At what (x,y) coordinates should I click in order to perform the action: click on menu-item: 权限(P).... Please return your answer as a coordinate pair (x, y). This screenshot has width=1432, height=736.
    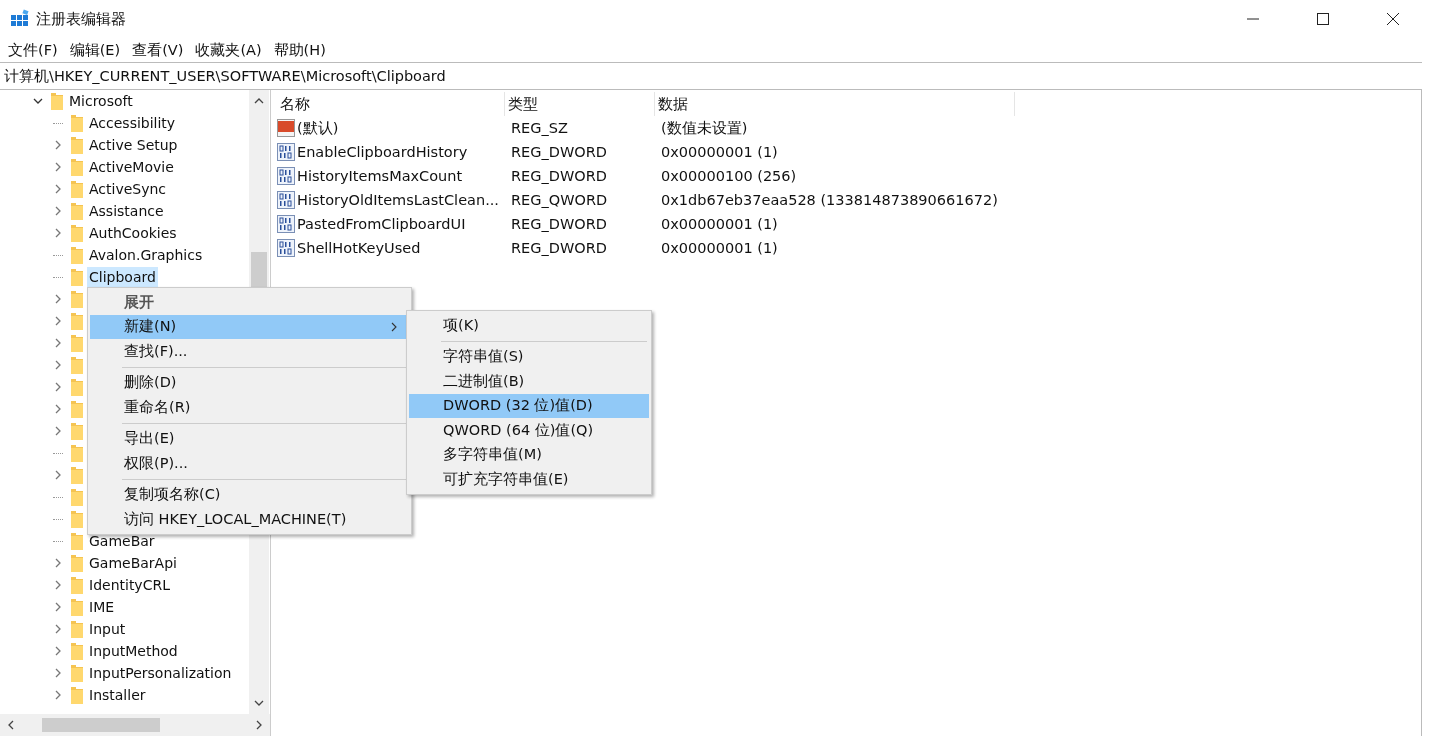
    Looking at the image, I should click on (249, 463).